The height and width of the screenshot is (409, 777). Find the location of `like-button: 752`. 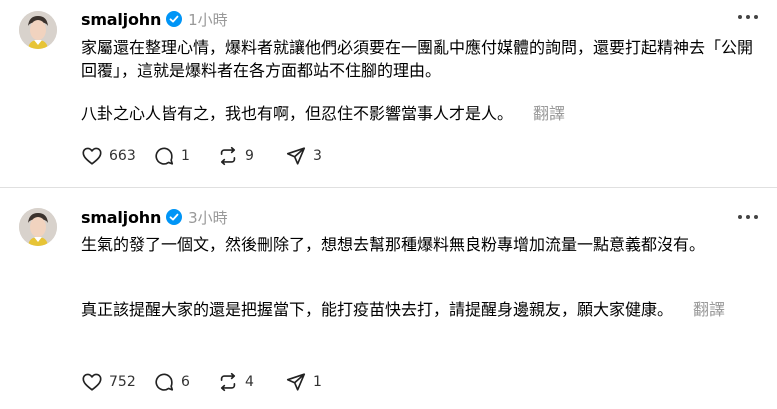

like-button: 752 is located at coordinates (117, 382).